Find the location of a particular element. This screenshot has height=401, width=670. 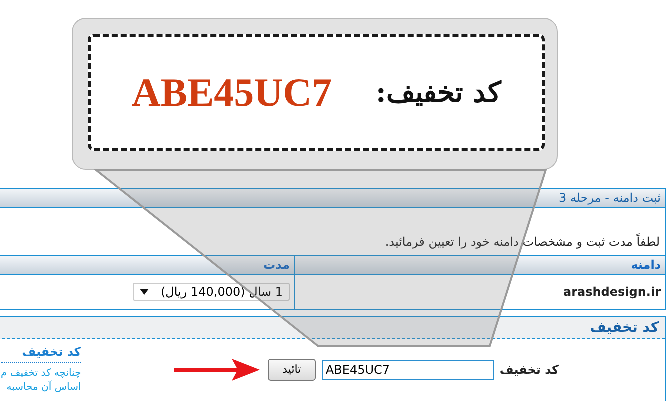

column-header: مدت is located at coordinates (147, 265).